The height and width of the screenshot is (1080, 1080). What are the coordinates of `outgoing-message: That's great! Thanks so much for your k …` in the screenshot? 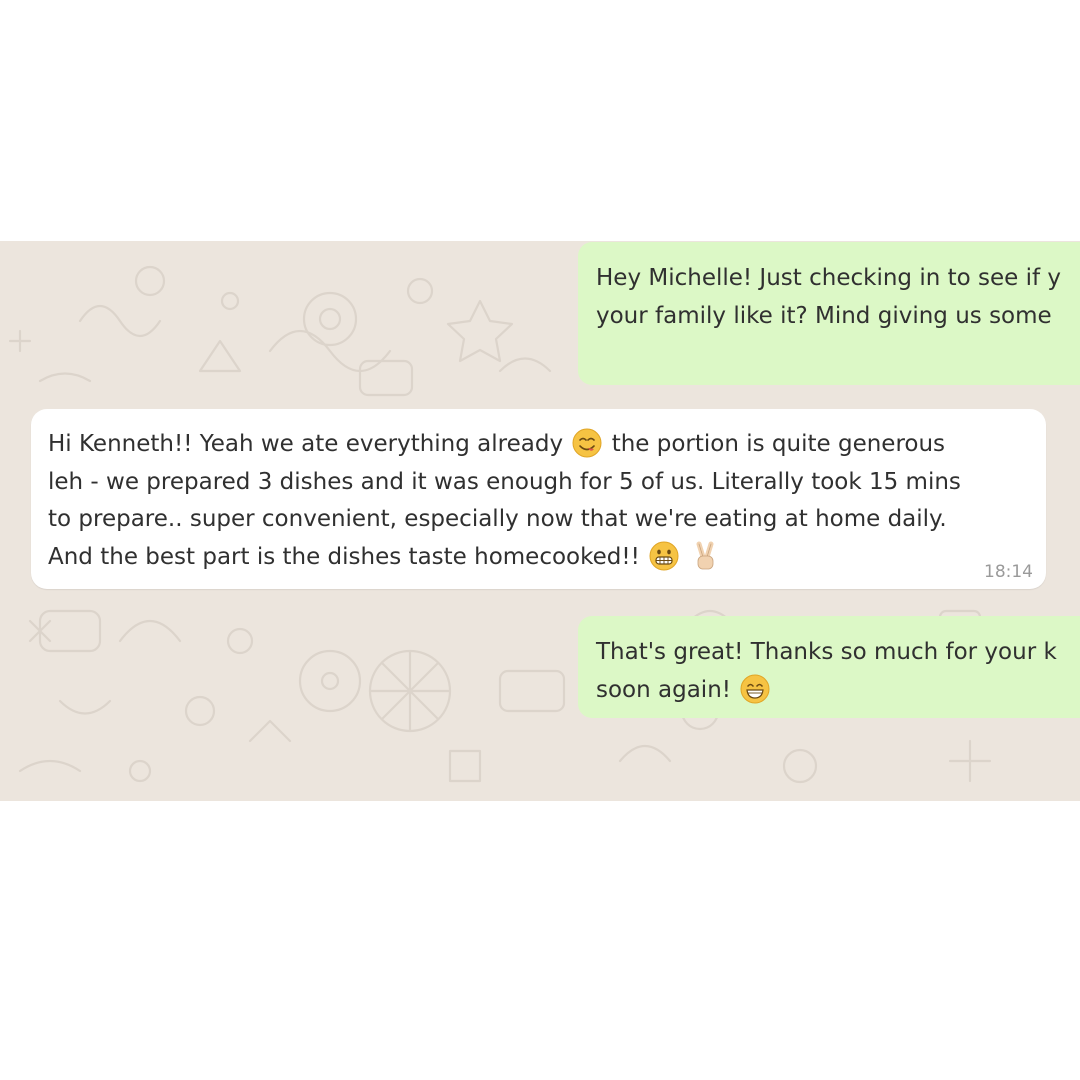 It's located at (829, 667).